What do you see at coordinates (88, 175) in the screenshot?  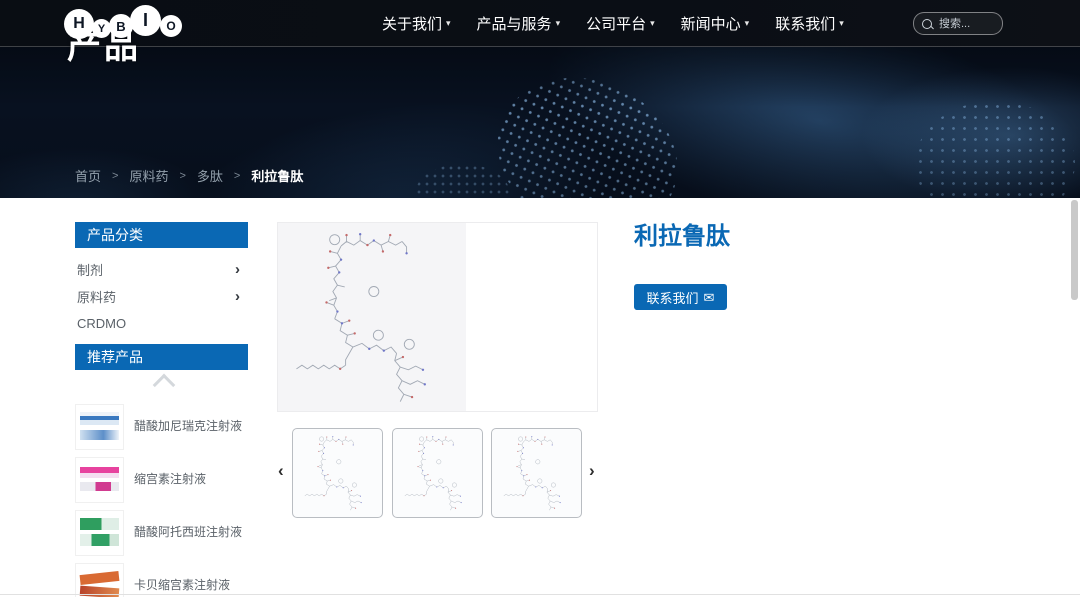 I see `breadcrumb-home: 首页` at bounding box center [88, 175].